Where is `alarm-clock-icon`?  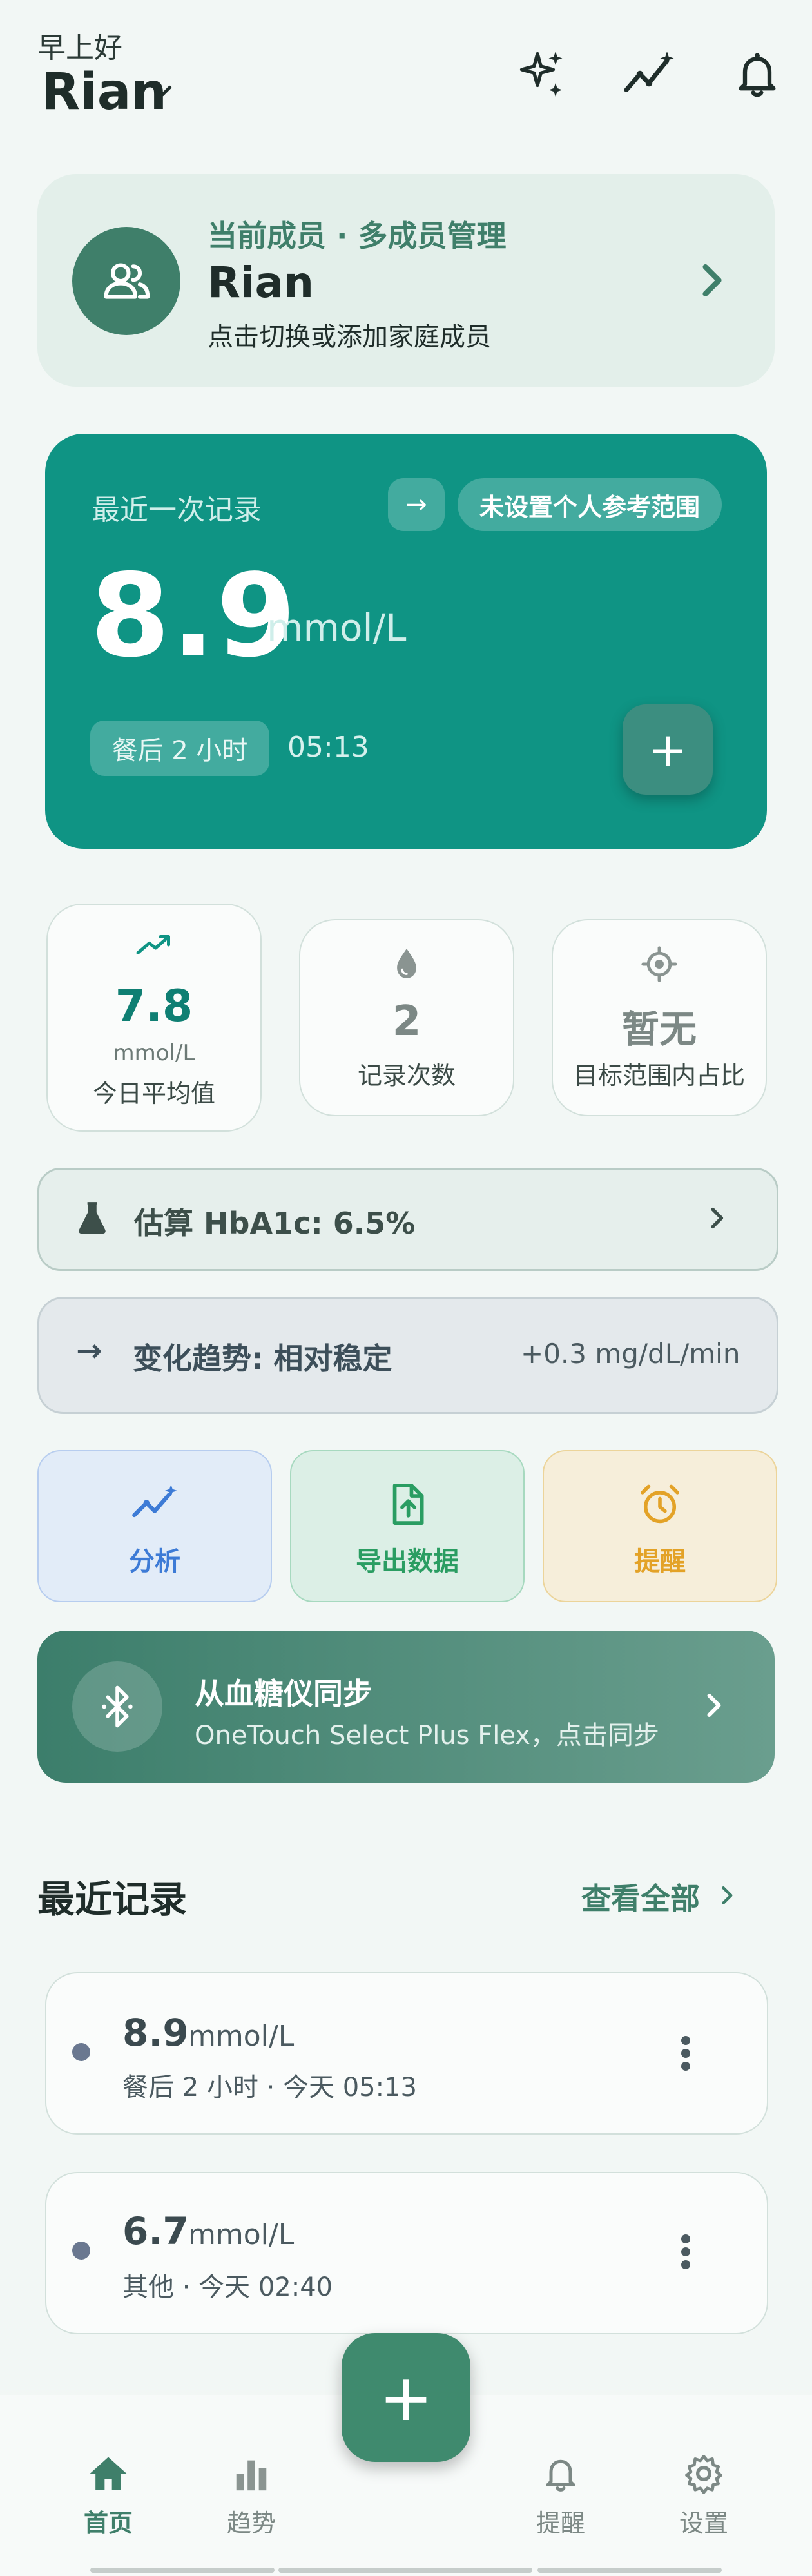 alarm-clock-icon is located at coordinates (660, 1504).